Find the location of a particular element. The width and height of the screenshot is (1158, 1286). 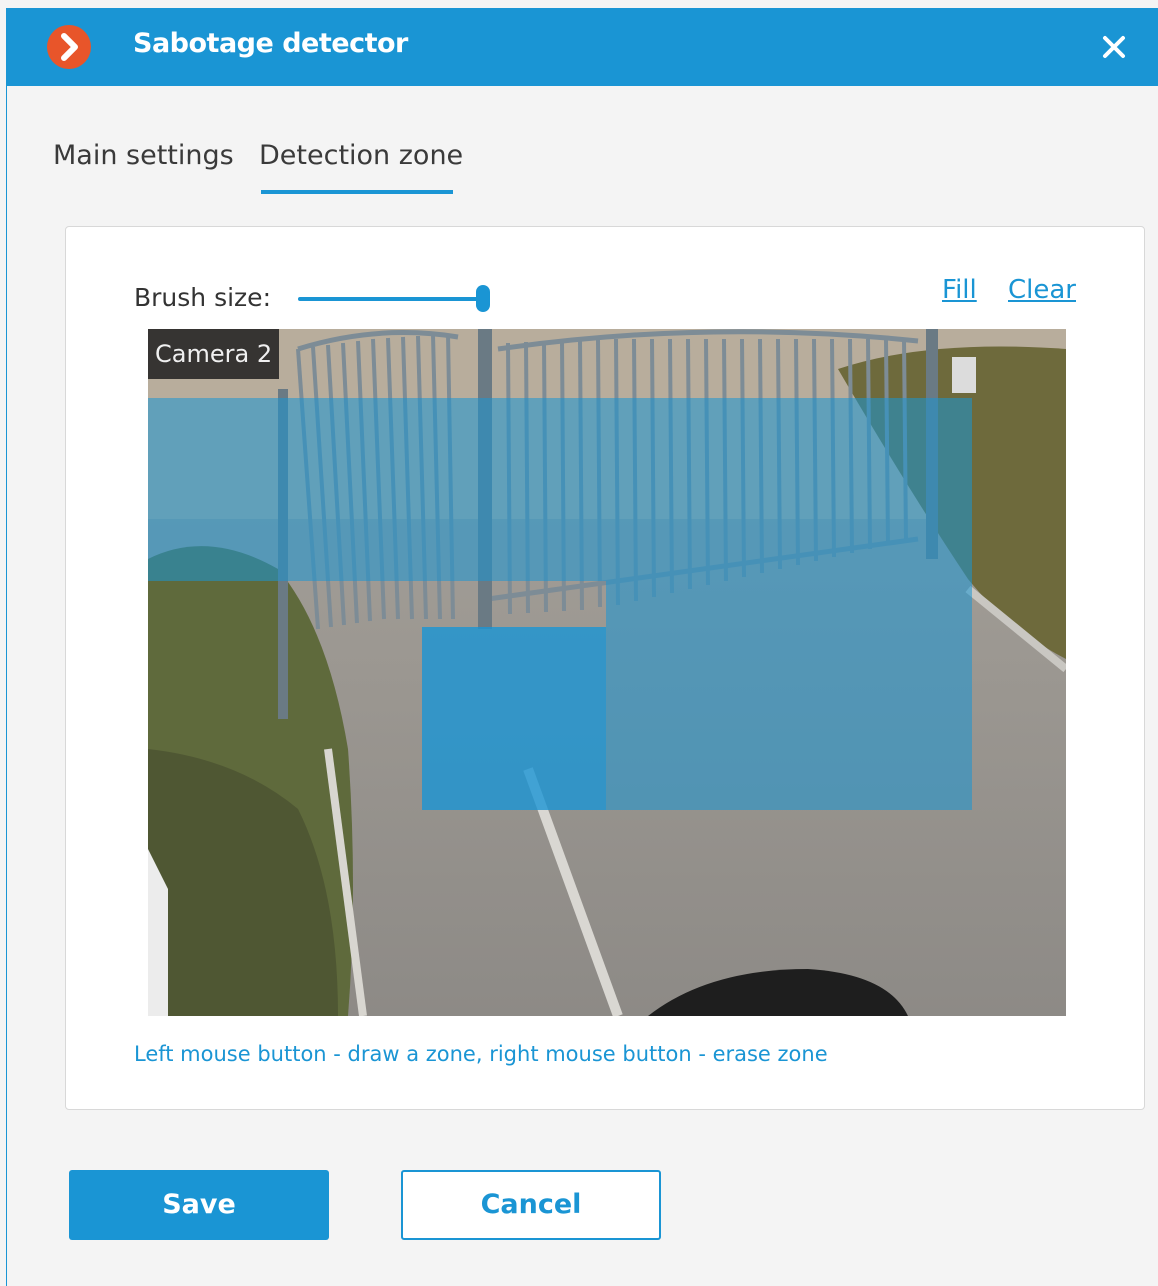

tab-detection-zone: Detection zone is located at coordinates (361, 155).